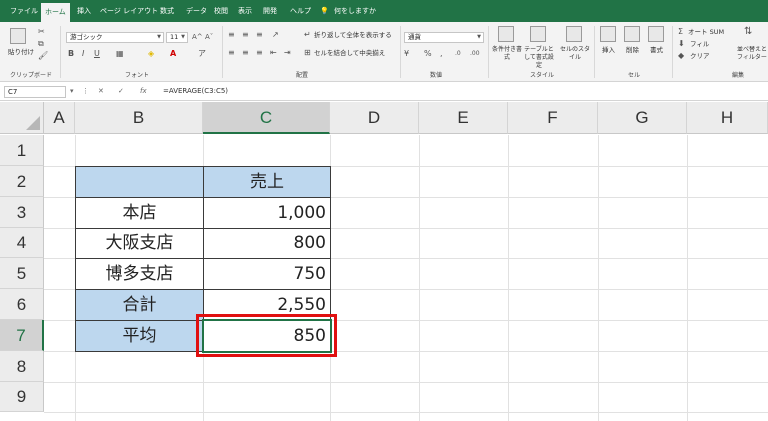 Image resolution: width=768 pixels, height=421 pixels. I want to click on number-format-combo: 通貨 ▼, so click(444, 37).